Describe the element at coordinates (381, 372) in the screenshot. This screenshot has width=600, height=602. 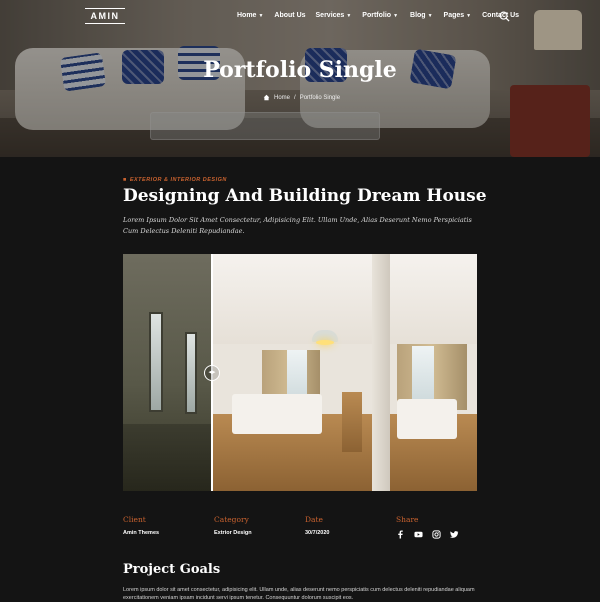
I see `partition-wall` at that location.